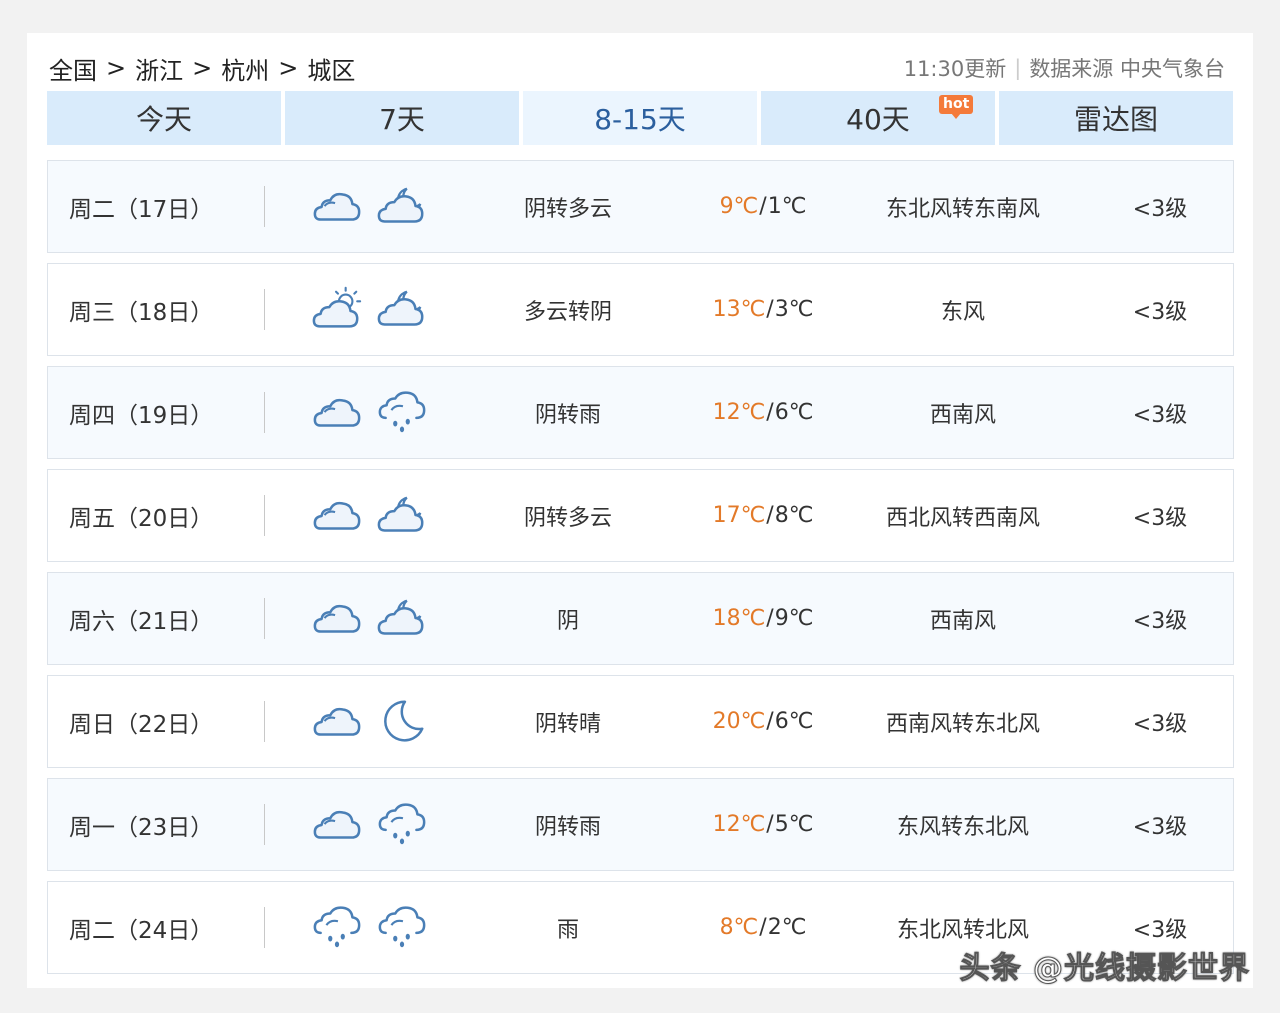  What do you see at coordinates (794, 515) in the screenshot?
I see `low-temp: 8℃` at bounding box center [794, 515].